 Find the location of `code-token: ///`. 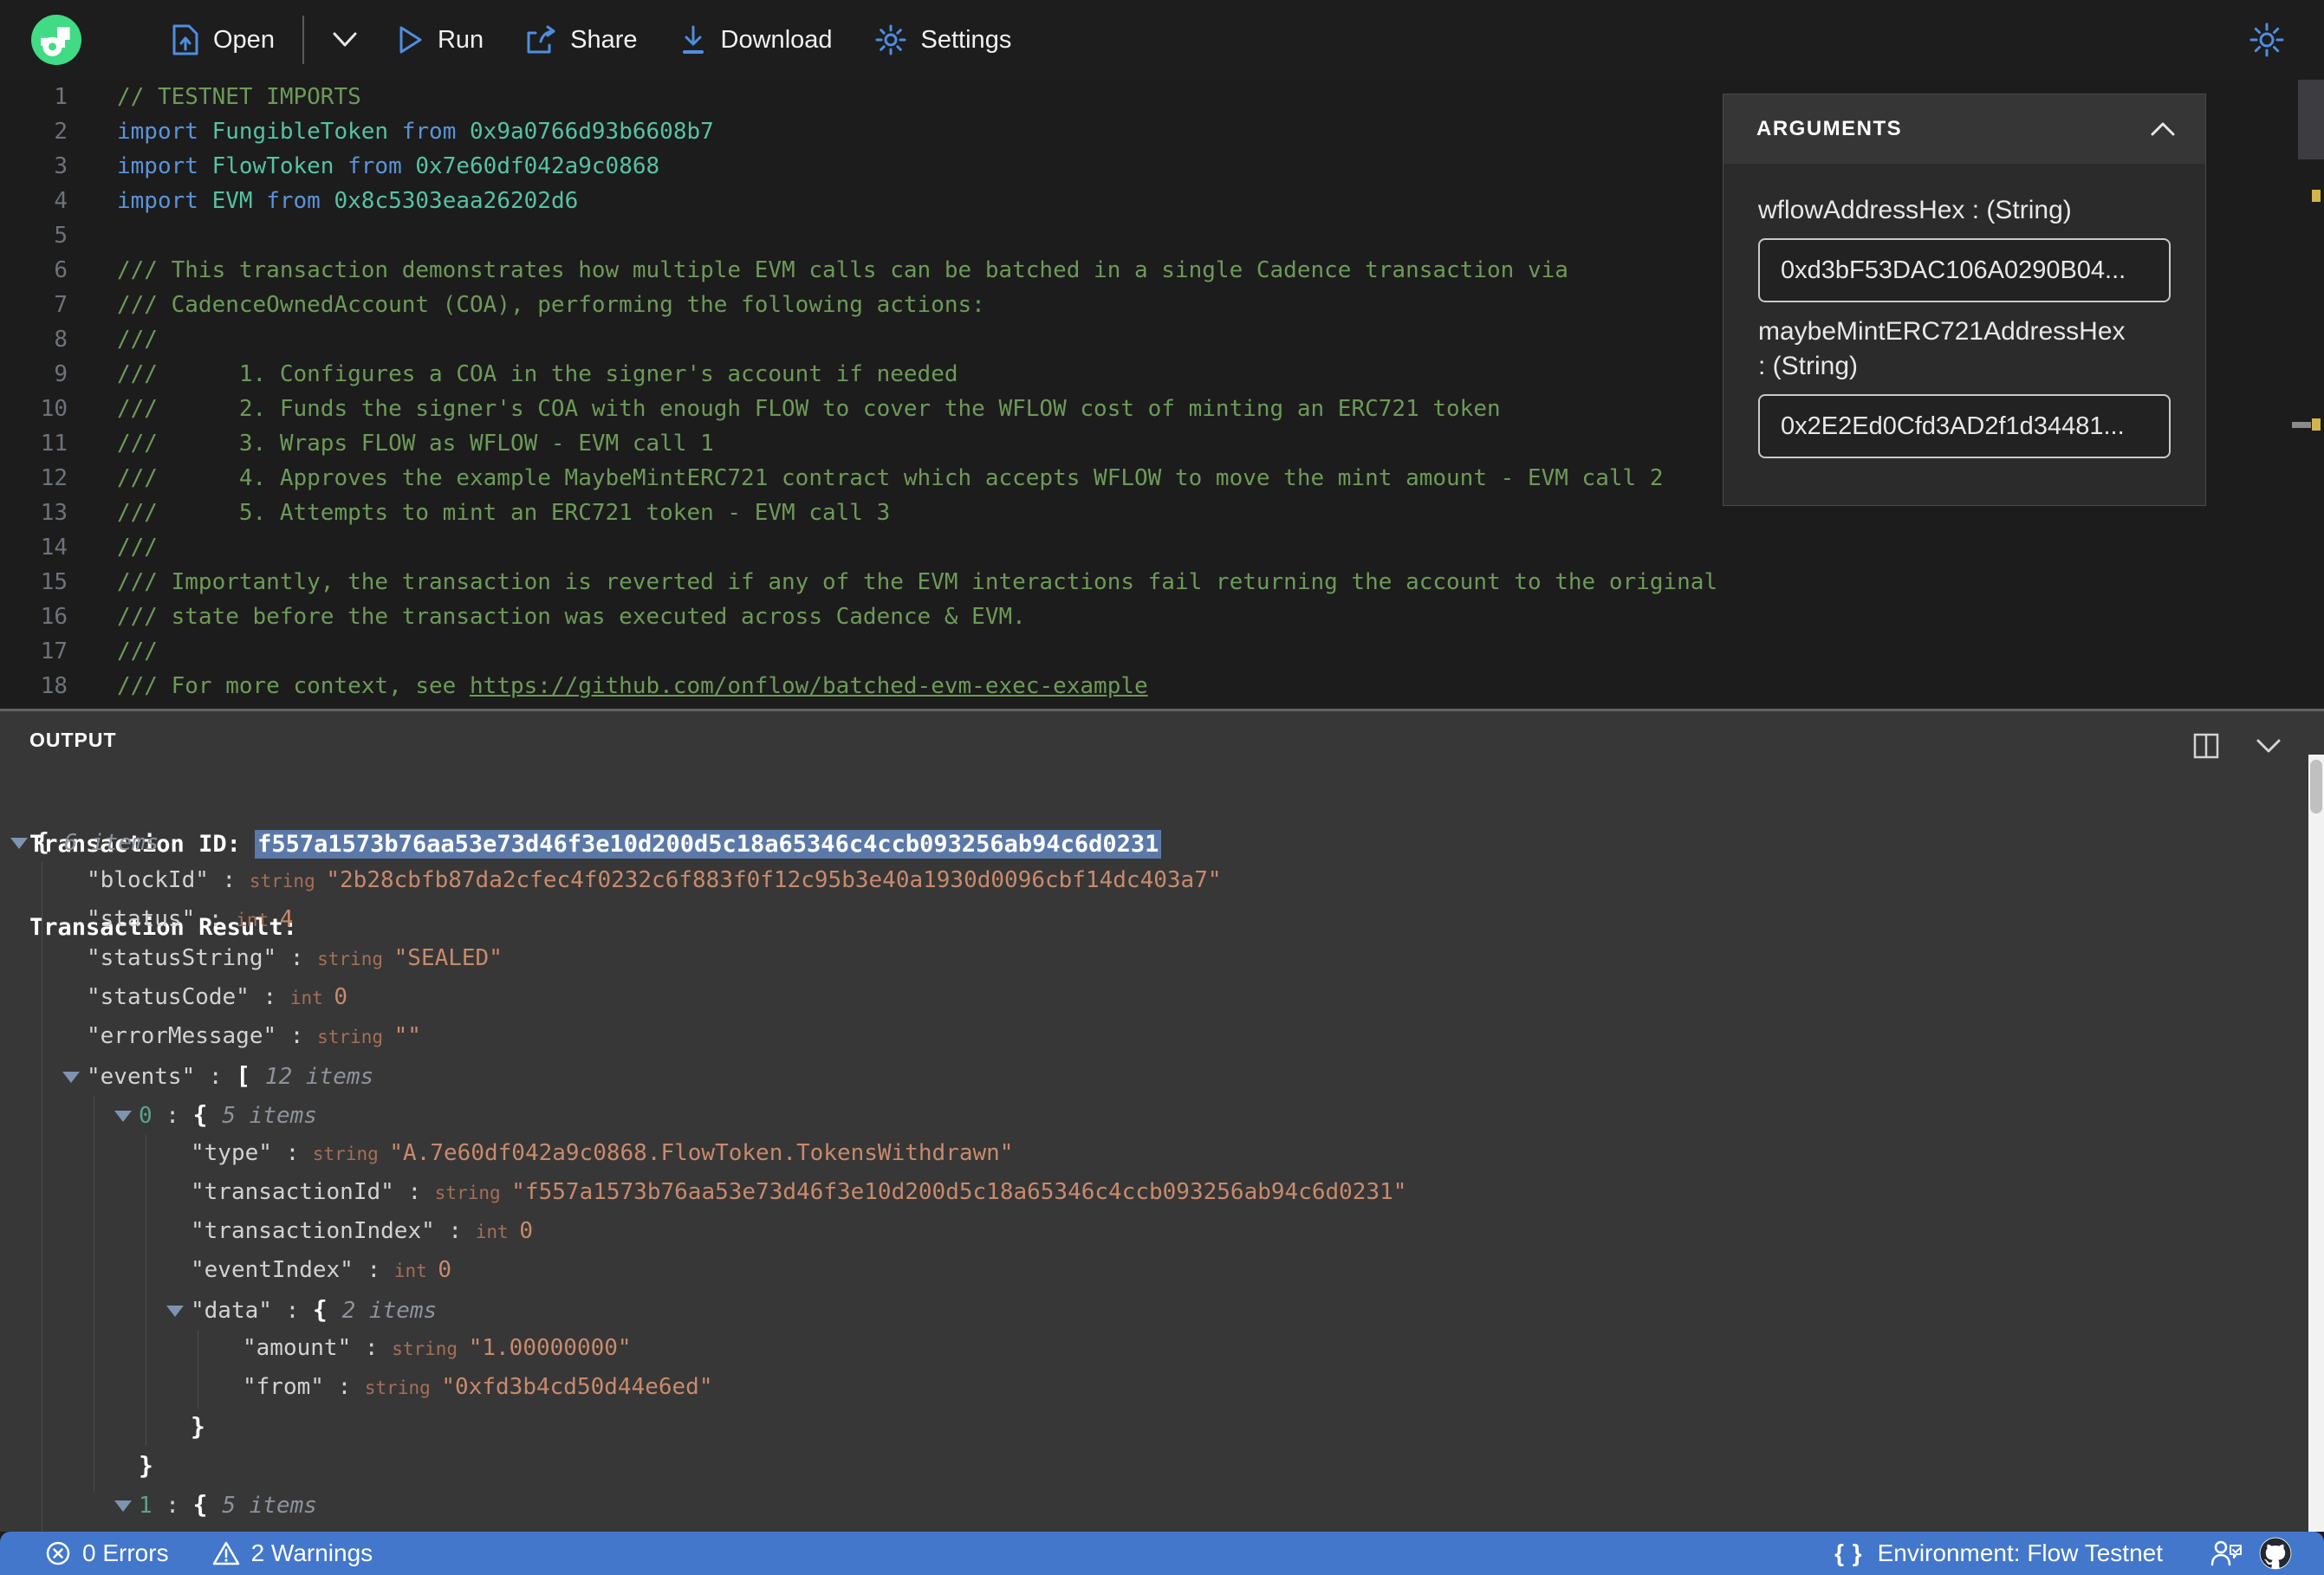

code-token: /// is located at coordinates (137, 340).